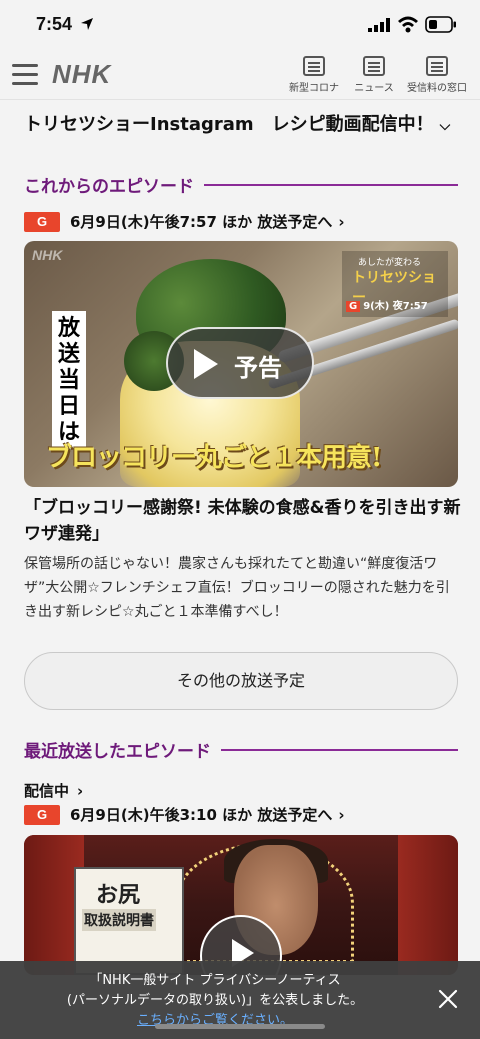  Describe the element at coordinates (408, 24) in the screenshot. I see `wifi-icon` at that location.